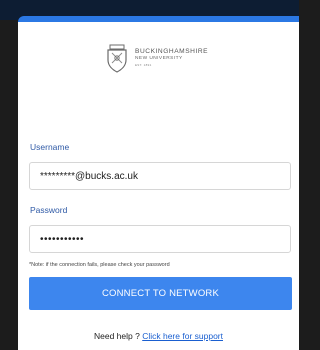 The image size is (320, 350). Describe the element at coordinates (50, 147) in the screenshot. I see `username-label: Username` at that location.